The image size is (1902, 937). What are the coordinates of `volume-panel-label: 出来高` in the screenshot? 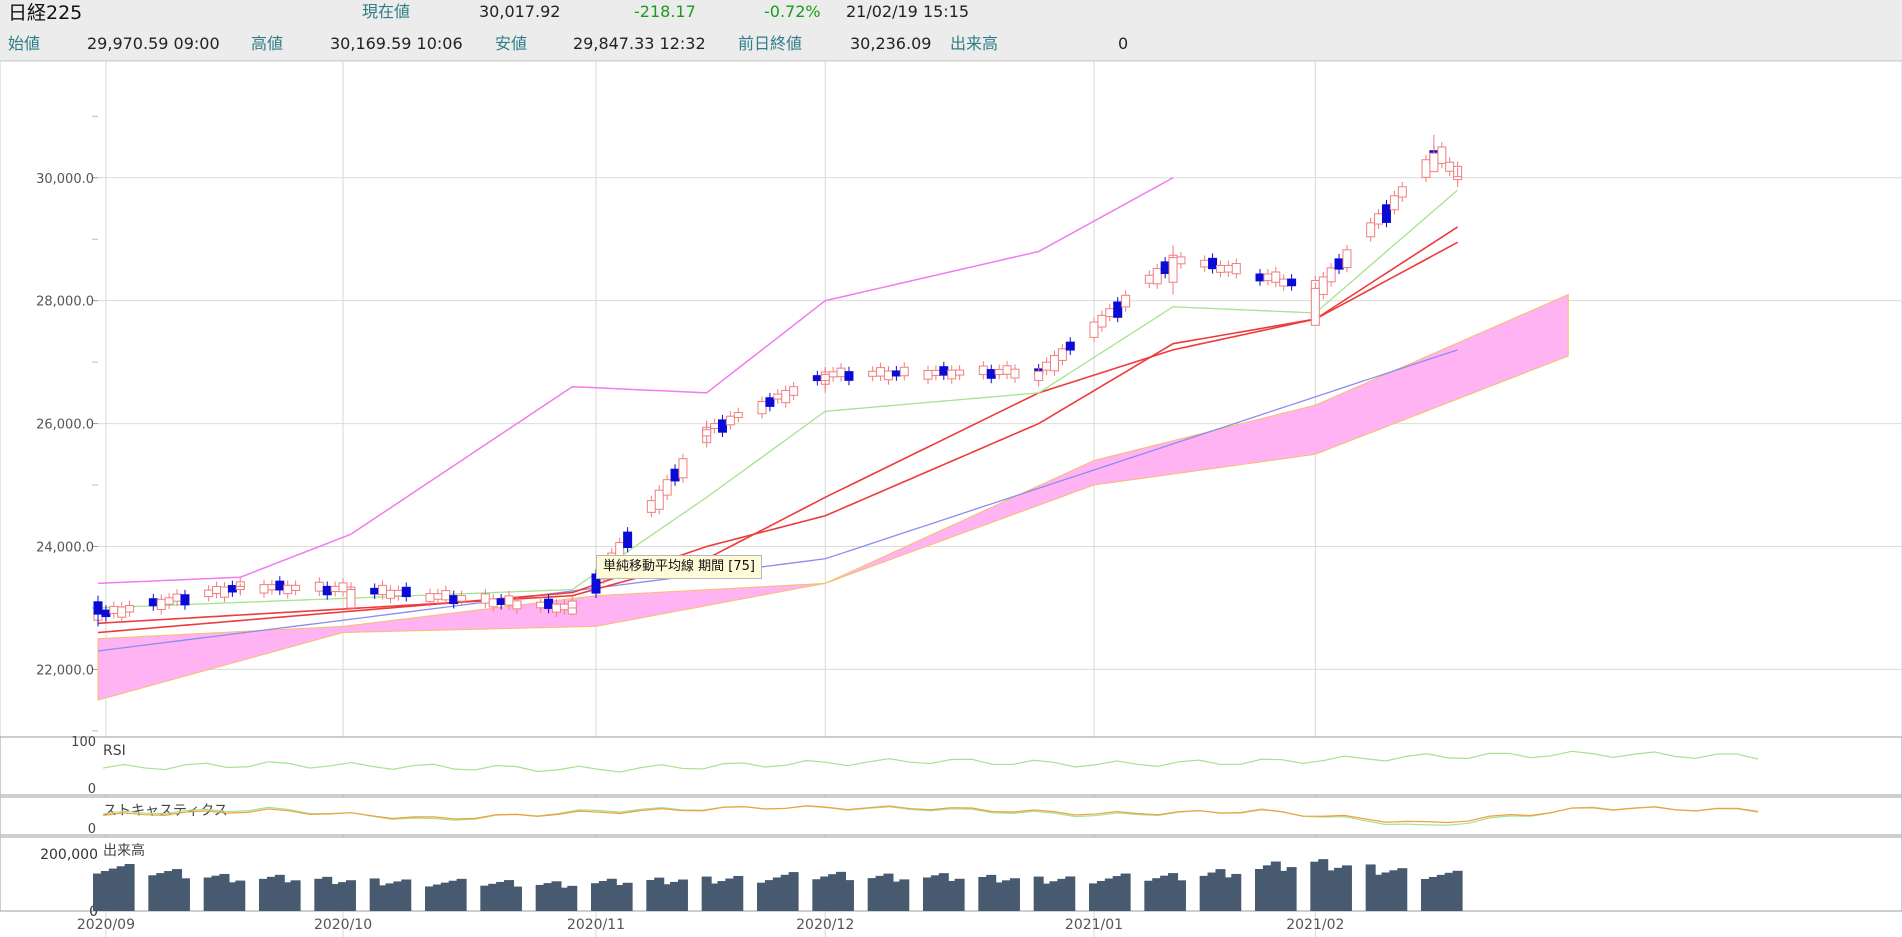 It's located at (124, 850).